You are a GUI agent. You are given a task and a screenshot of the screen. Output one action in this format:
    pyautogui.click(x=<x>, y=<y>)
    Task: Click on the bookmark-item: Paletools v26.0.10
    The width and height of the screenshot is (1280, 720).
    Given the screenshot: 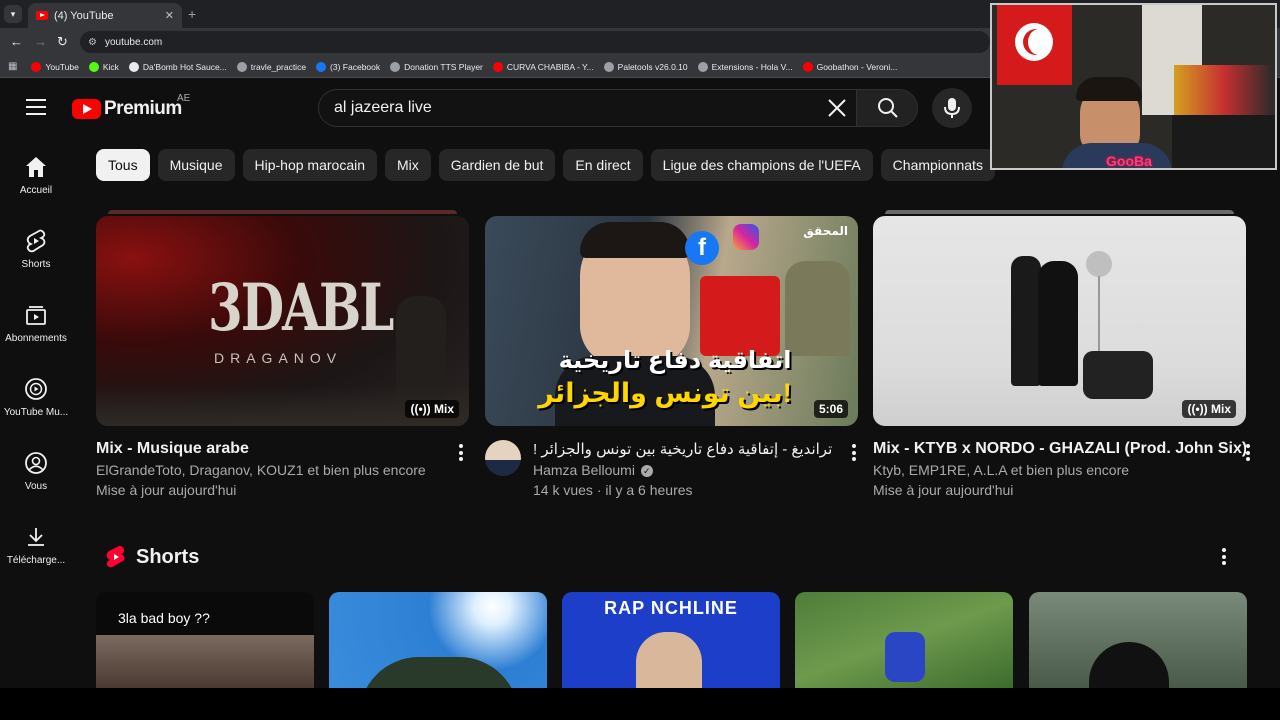 What is the action you would take?
    pyautogui.click(x=645, y=66)
    